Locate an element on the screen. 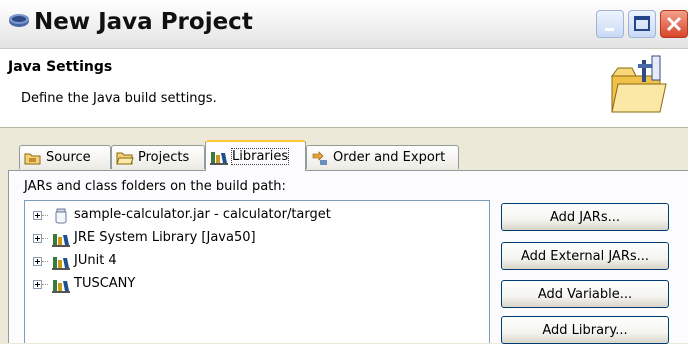  tab-order-and-export: Order and Export is located at coordinates (382, 157).